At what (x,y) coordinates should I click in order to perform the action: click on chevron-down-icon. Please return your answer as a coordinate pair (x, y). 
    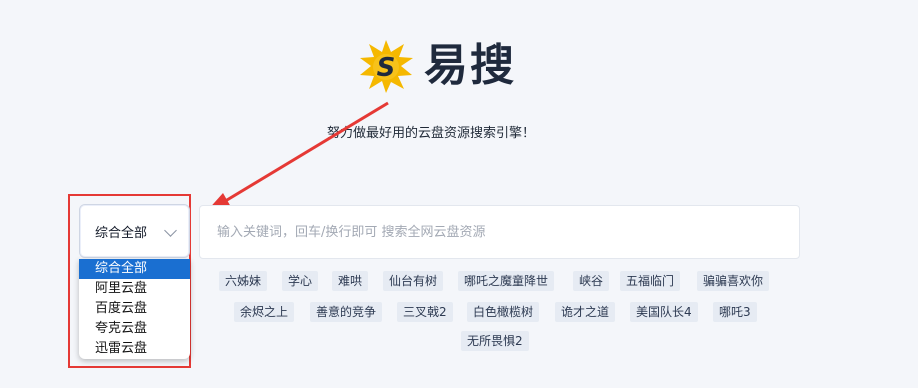
    Looking at the image, I should click on (170, 230).